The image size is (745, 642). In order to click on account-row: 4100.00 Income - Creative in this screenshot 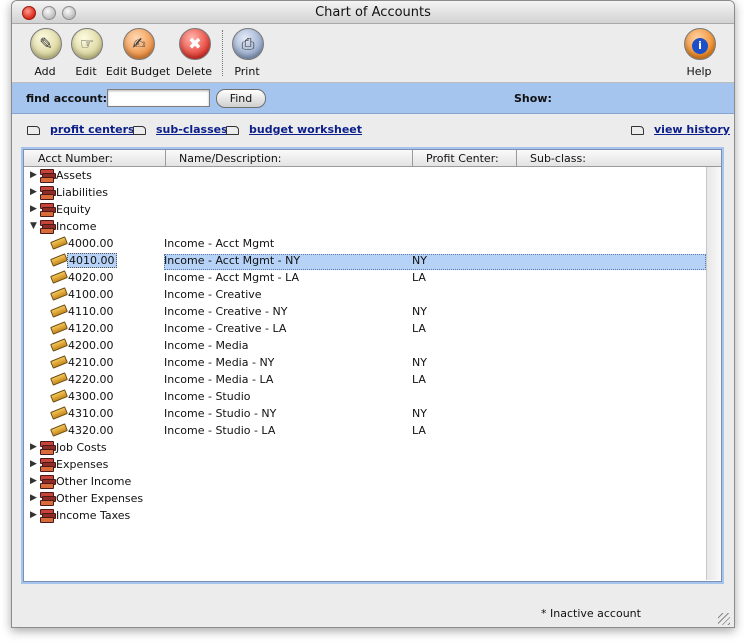, I will do `click(364, 295)`.